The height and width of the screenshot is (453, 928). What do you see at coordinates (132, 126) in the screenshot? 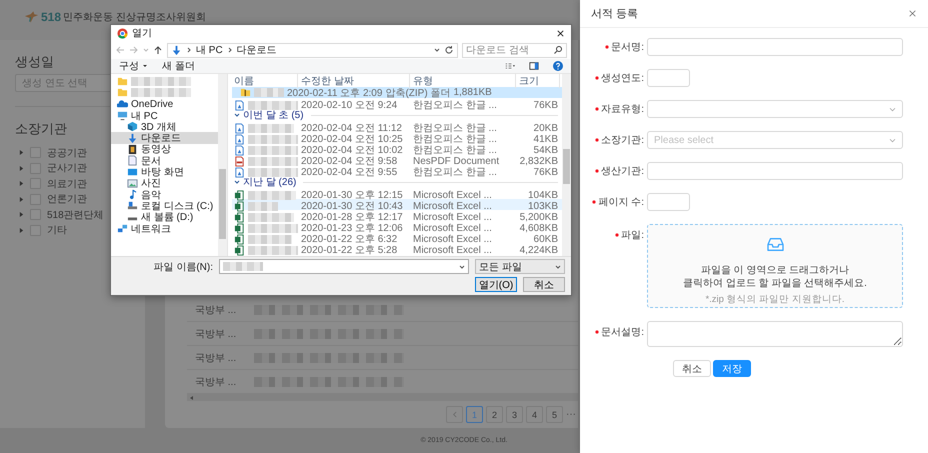
I see `cube-icon` at bounding box center [132, 126].